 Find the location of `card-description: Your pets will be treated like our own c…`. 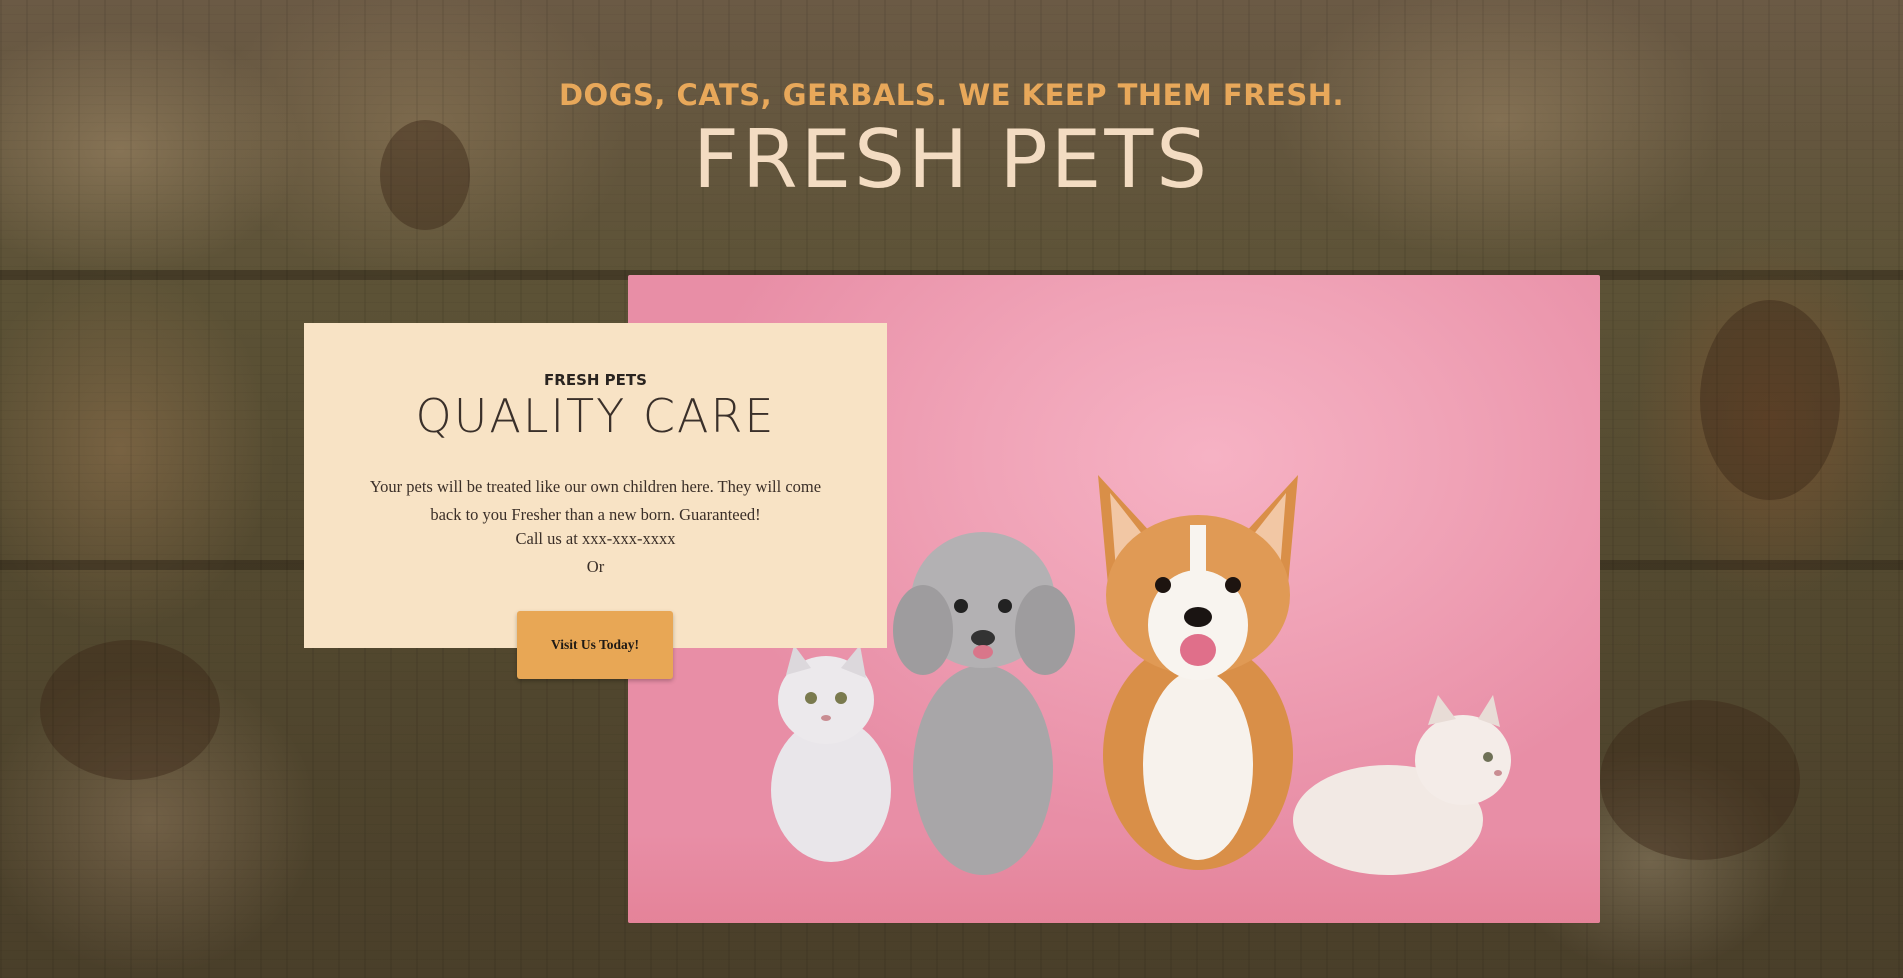

card-description: Your pets will be treated like our own c… is located at coordinates (595, 500).